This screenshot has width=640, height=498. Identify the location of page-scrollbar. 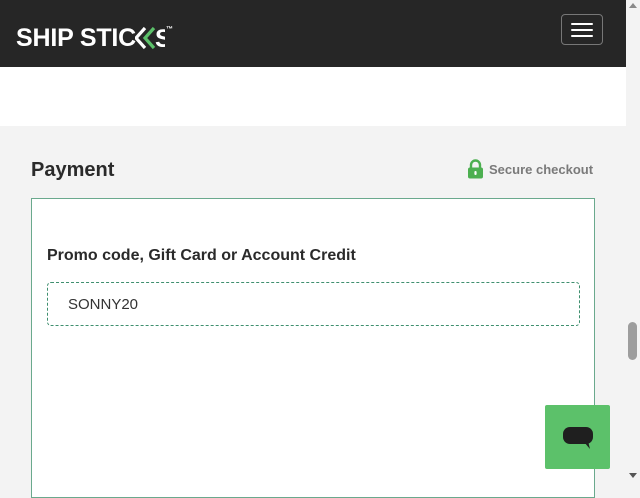
(633, 242).